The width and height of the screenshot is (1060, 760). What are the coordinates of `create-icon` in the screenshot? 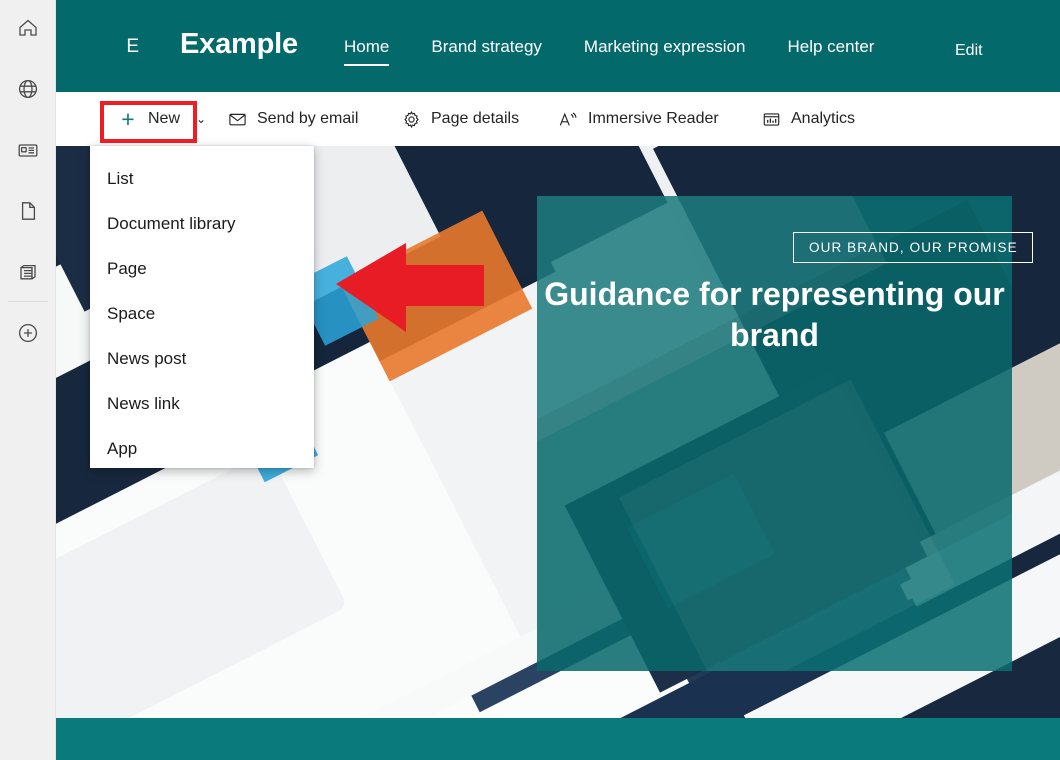 It's located at (28, 333).